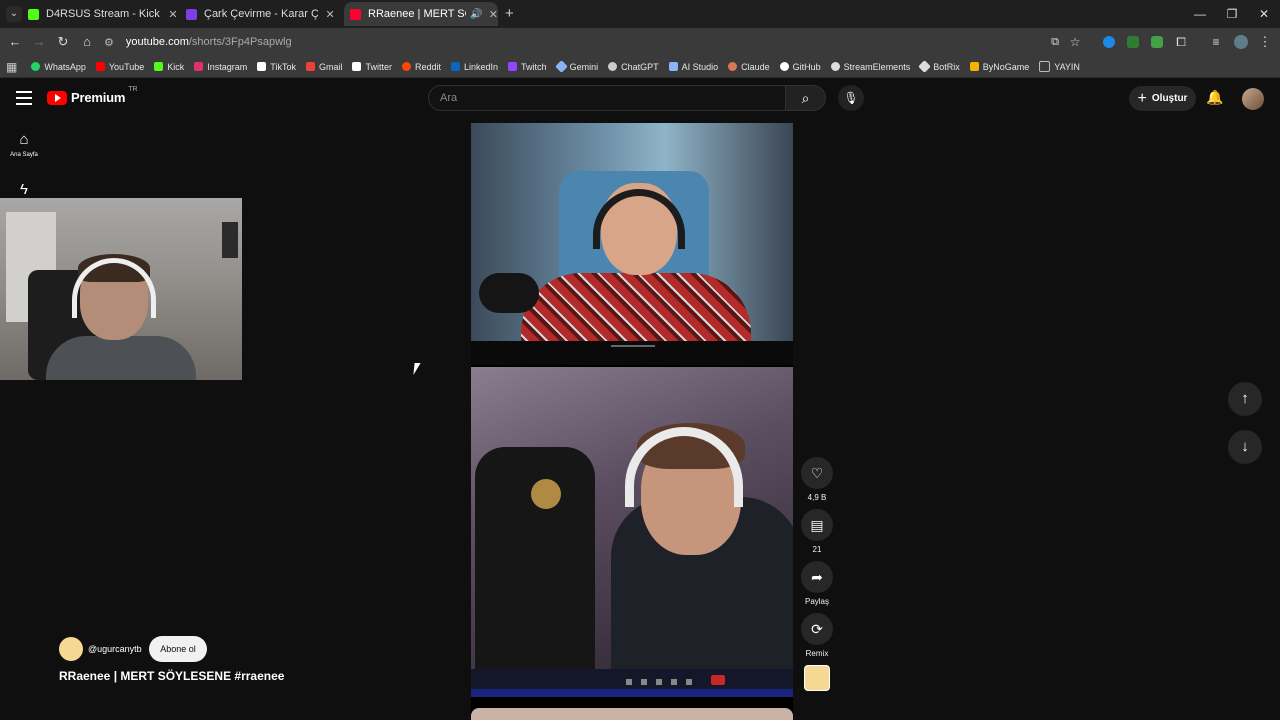 This screenshot has height=720, width=1280. I want to click on previous-short-button: ↑, so click(1245, 399).